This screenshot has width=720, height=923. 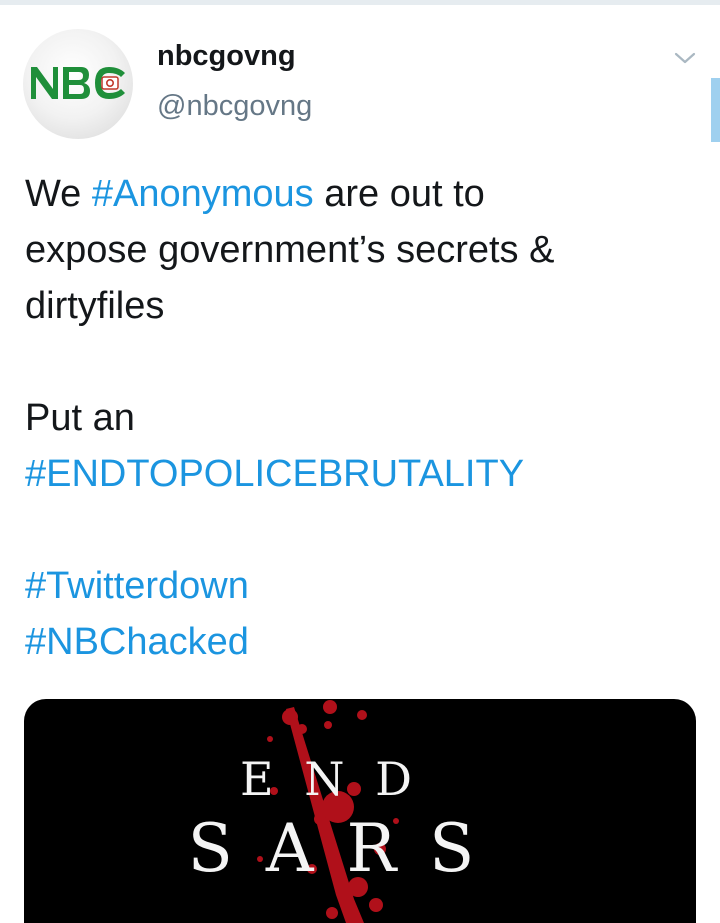 What do you see at coordinates (234, 106) in the screenshot?
I see `user-handle: @nbcgovng` at bounding box center [234, 106].